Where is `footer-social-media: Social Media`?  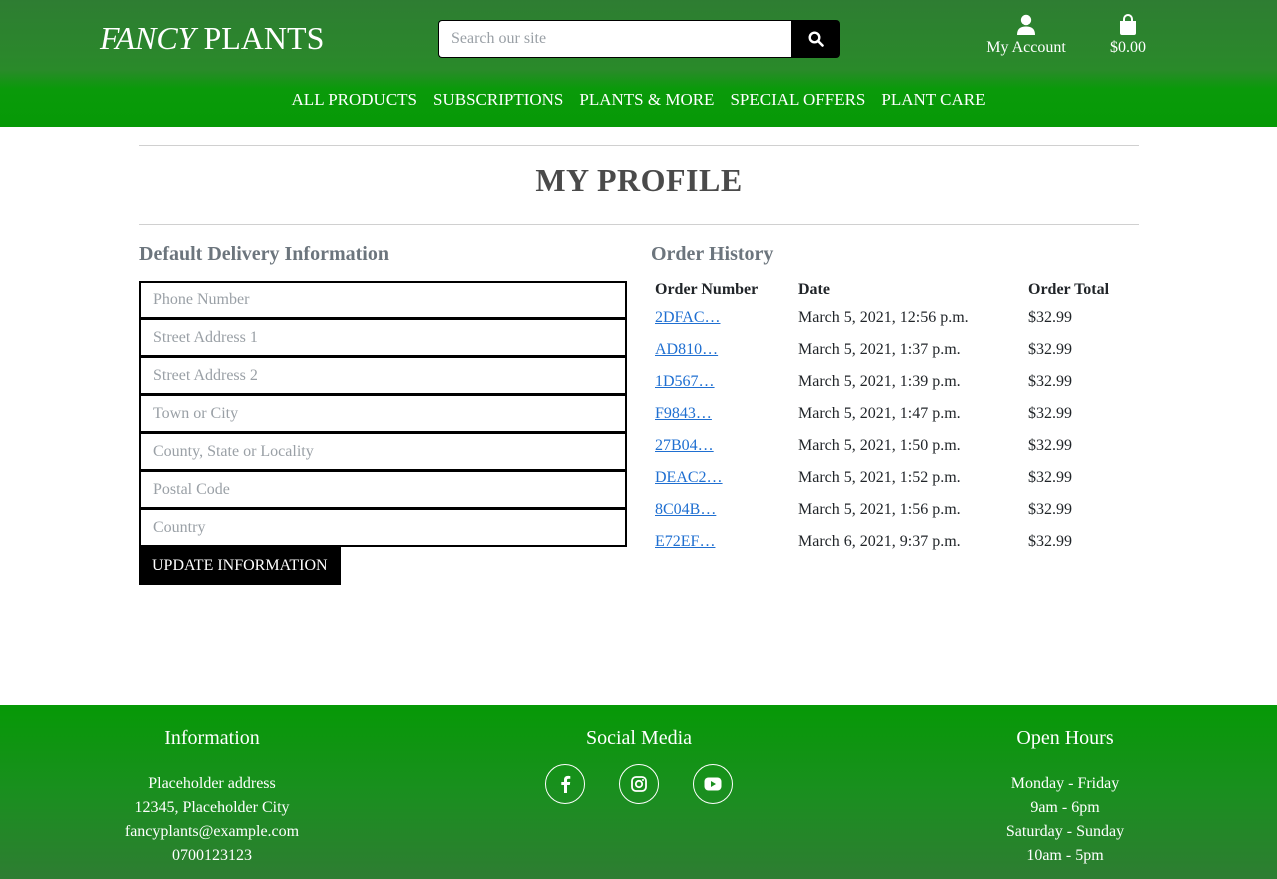
footer-social-media: Social Media is located at coordinates (639, 765).